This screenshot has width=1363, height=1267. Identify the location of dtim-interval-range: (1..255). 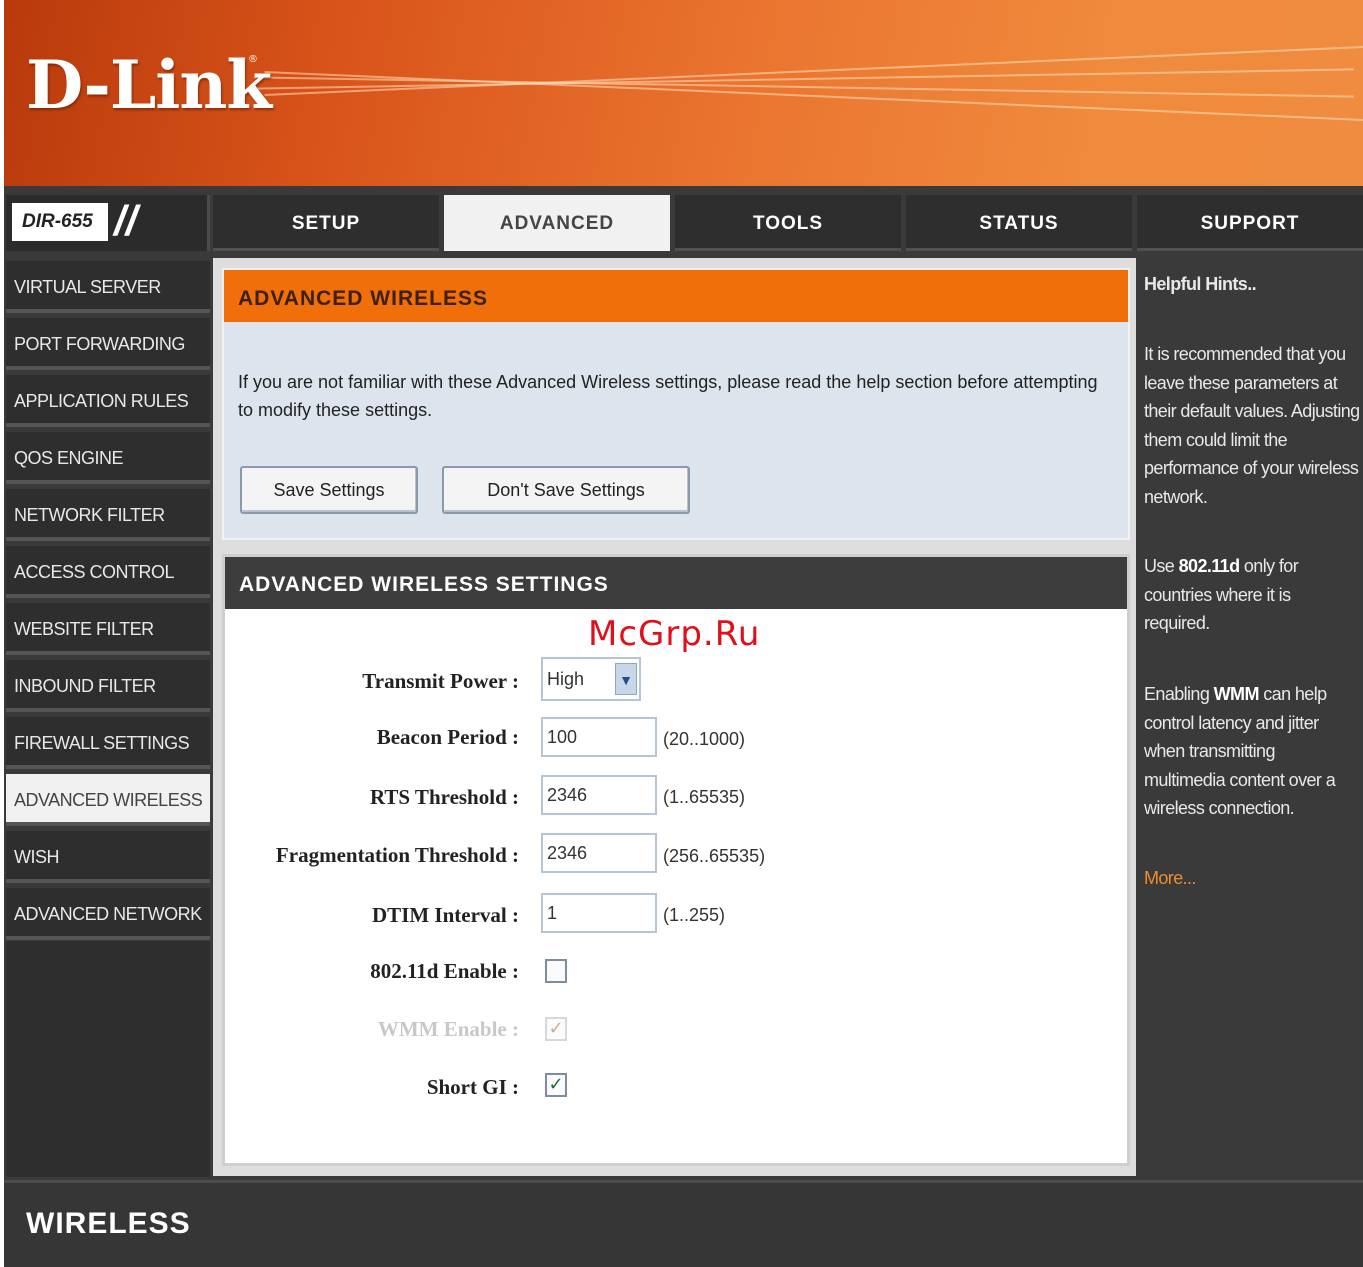
(694, 915).